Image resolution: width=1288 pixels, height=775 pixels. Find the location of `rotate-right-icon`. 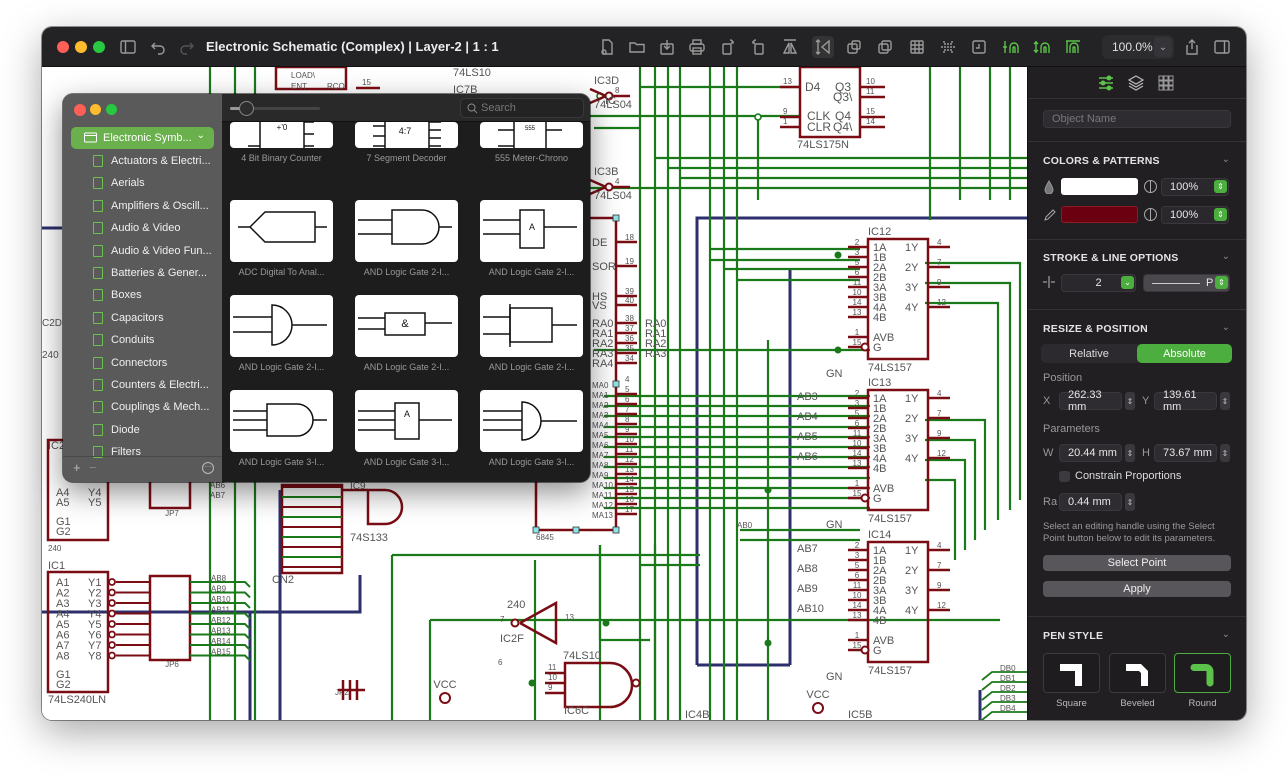

rotate-right-icon is located at coordinates (758, 47).